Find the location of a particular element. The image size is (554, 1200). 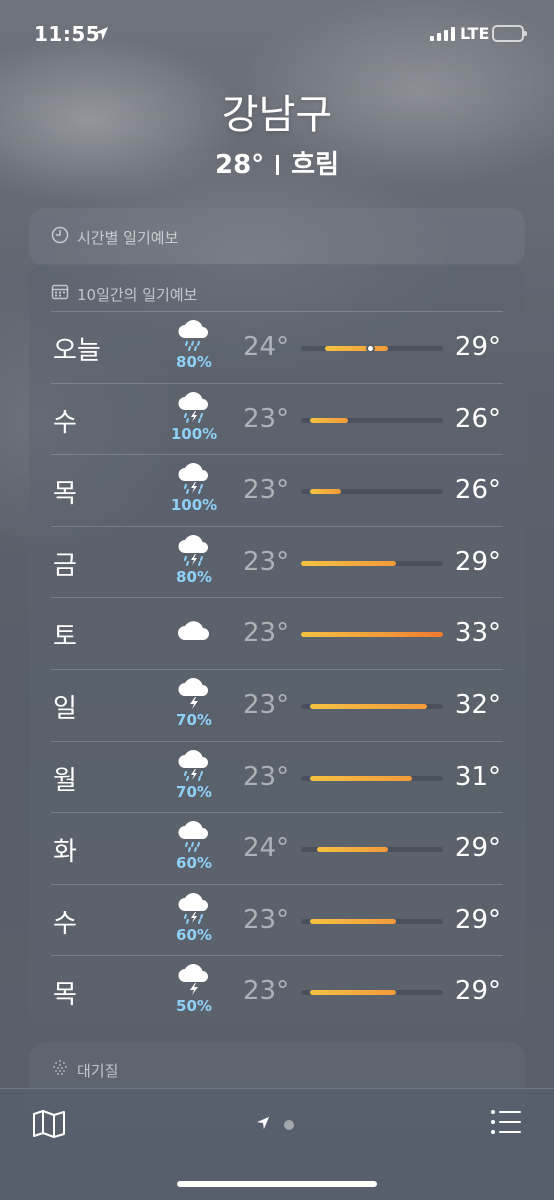

network-label: LTE is located at coordinates (475, 33).